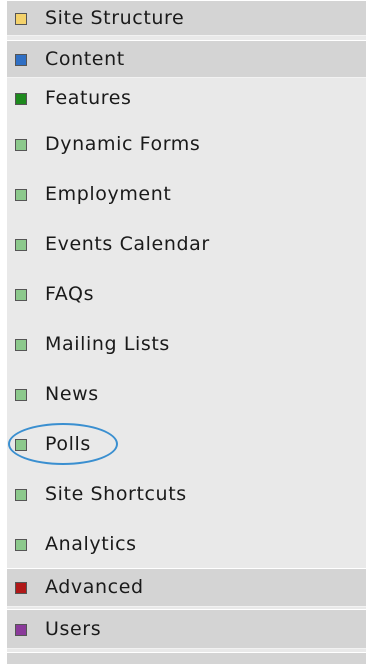  What do you see at coordinates (186, 545) in the screenshot?
I see `menu-item-analytics: Analytics` at bounding box center [186, 545].